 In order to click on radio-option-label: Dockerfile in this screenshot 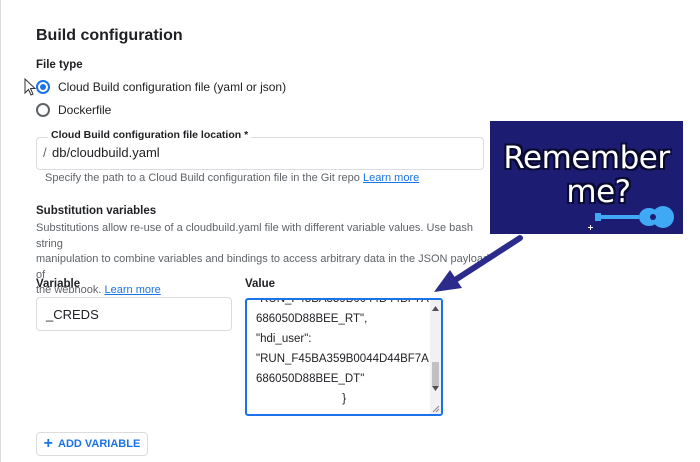, I will do `click(85, 110)`.